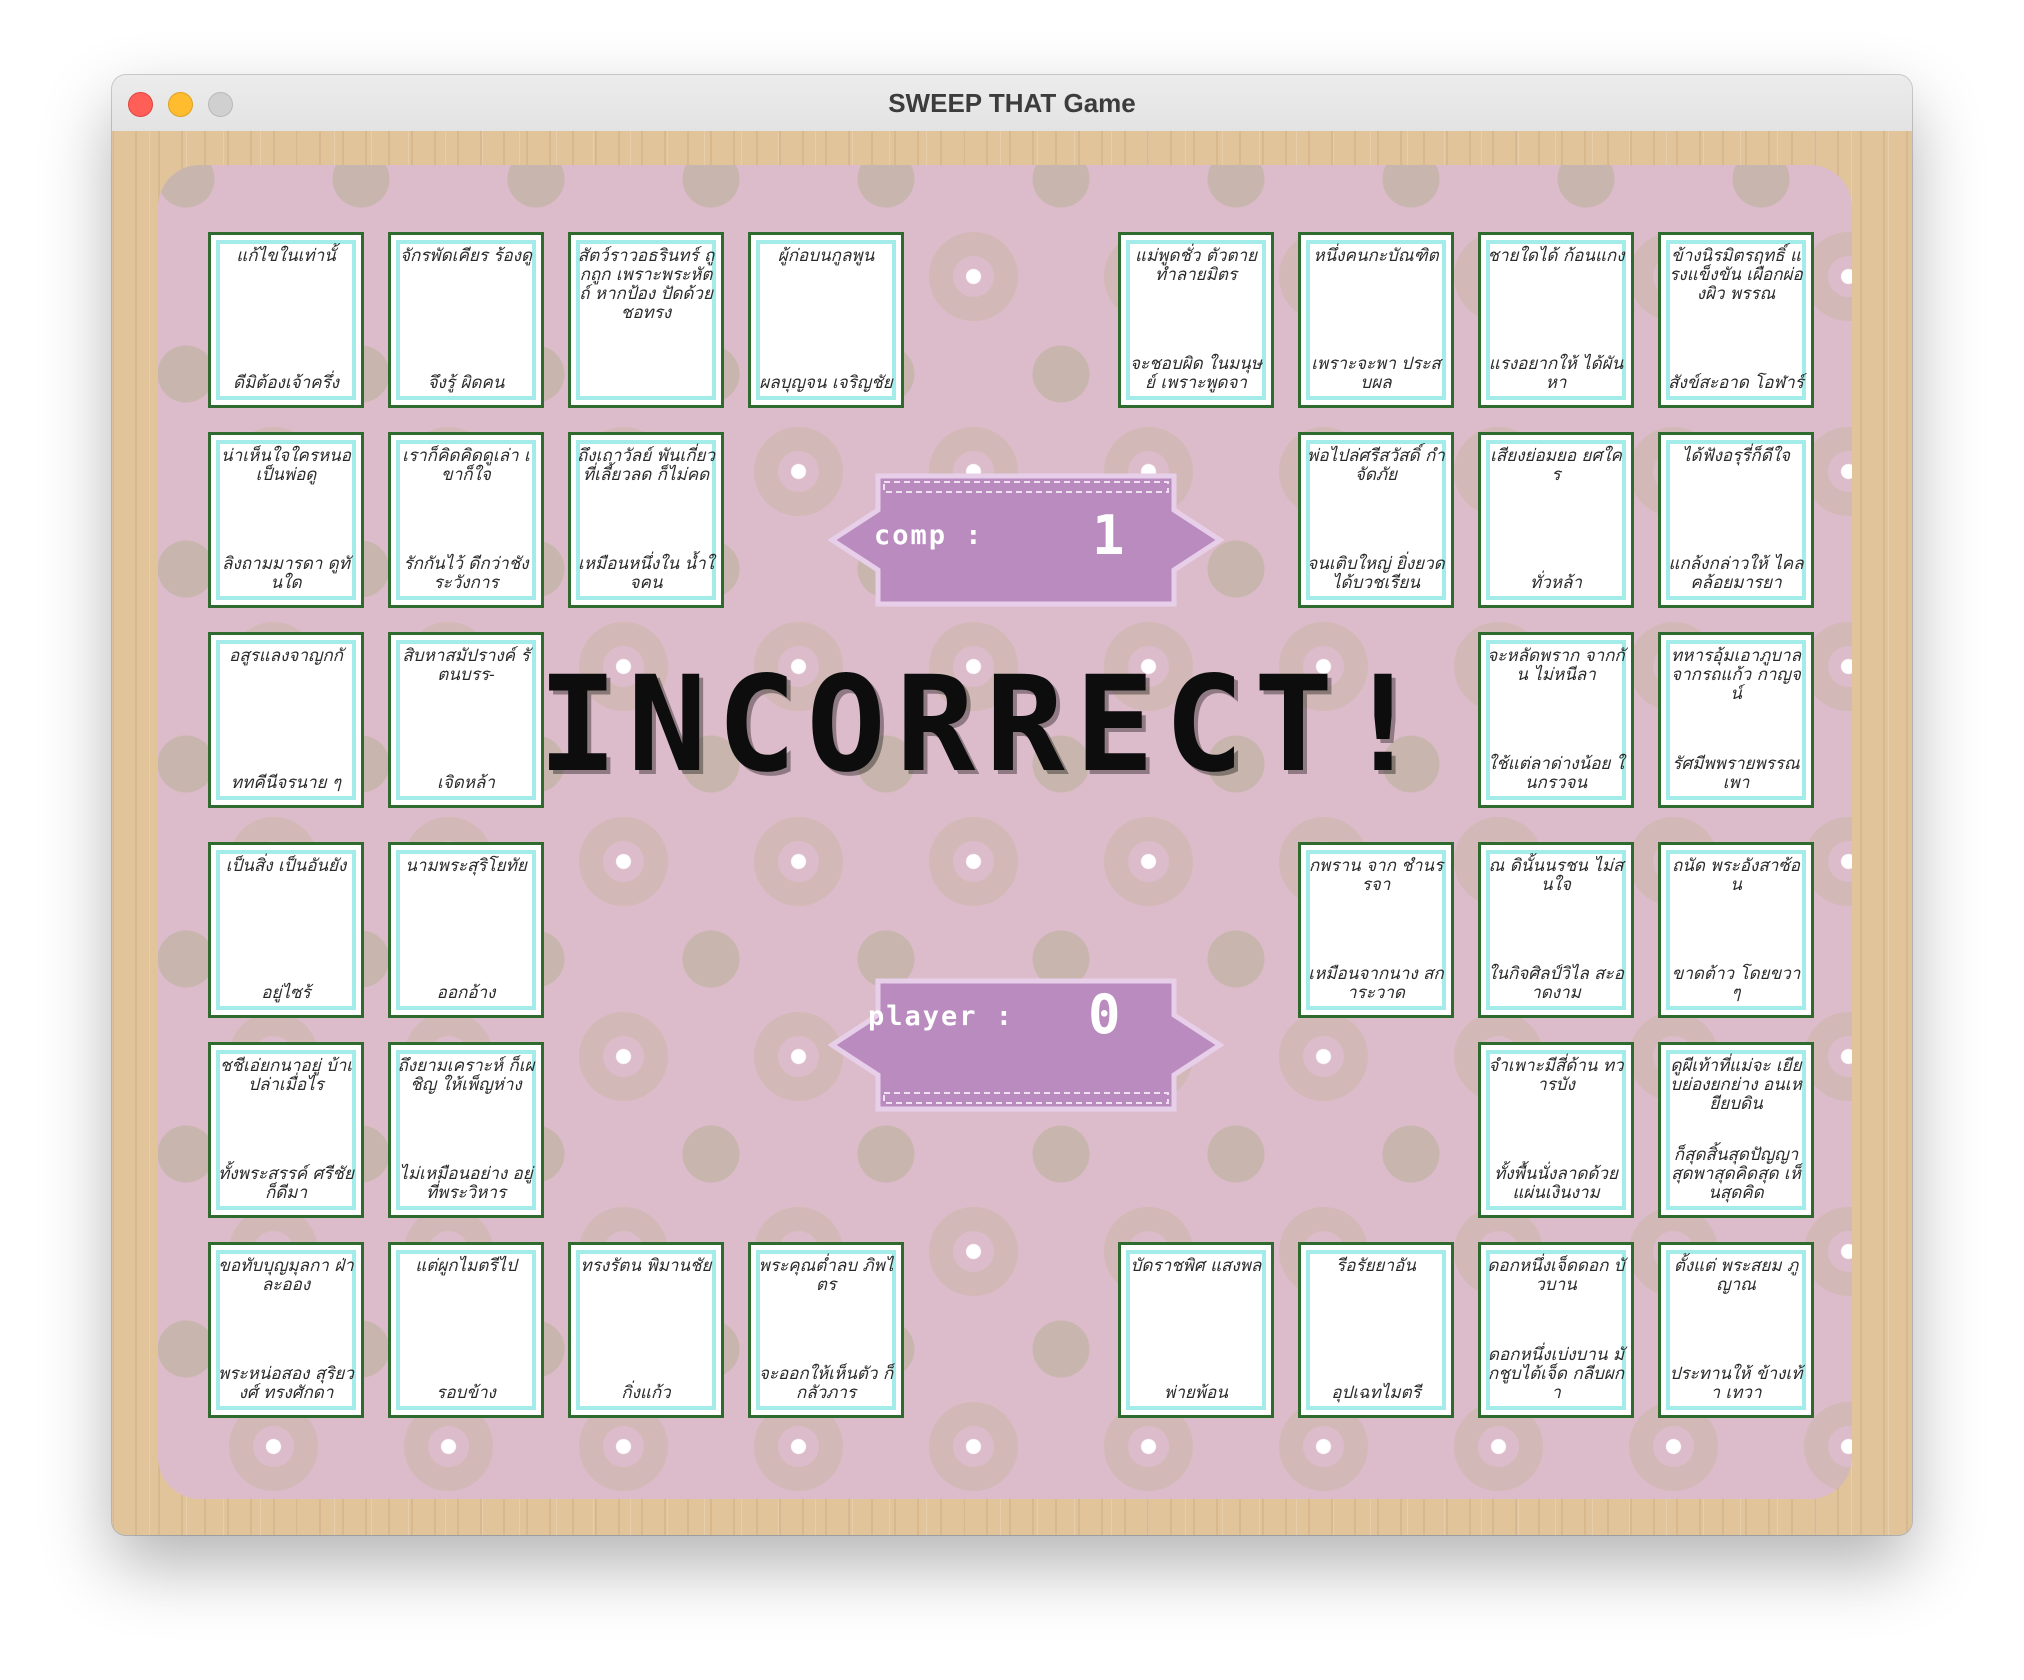 The width and height of the screenshot is (2024, 1680). What do you see at coordinates (1108, 535) in the screenshot?
I see `comp-score-value: 1` at bounding box center [1108, 535].